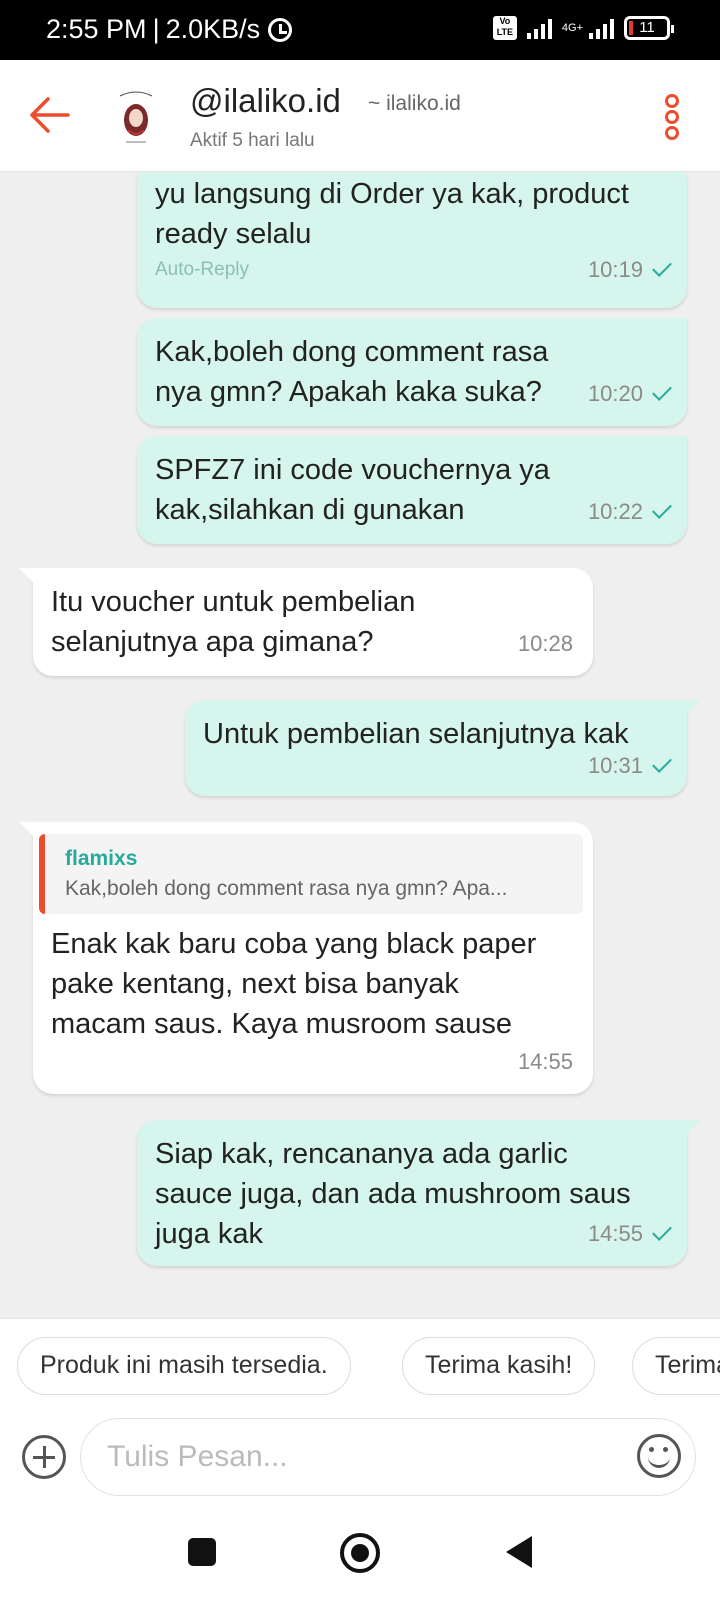 This screenshot has height=1600, width=720. I want to click on recents-icon, so click(202, 1552).